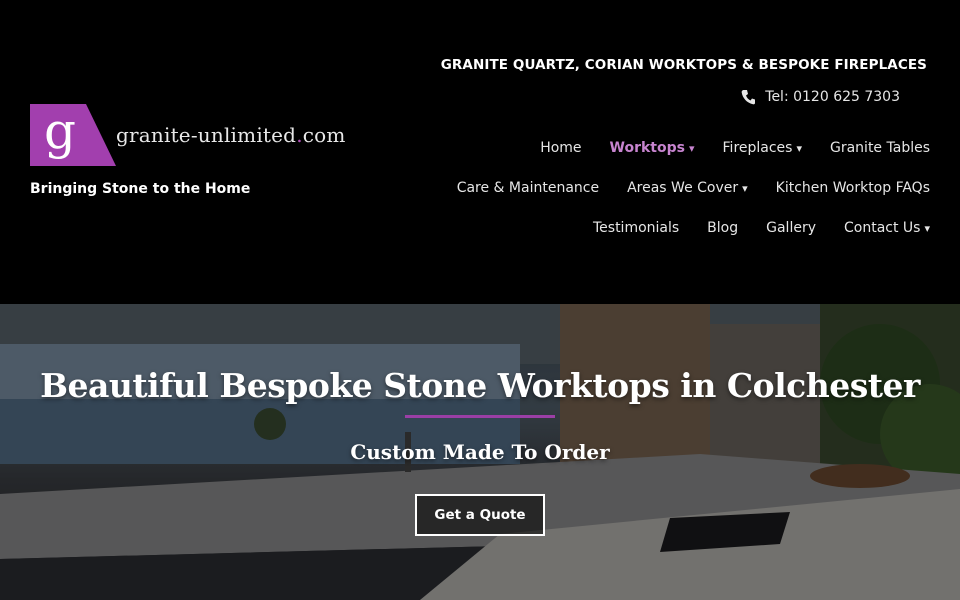 This screenshot has width=960, height=600. I want to click on nav-contact-us: Contact Us ▾, so click(887, 228).